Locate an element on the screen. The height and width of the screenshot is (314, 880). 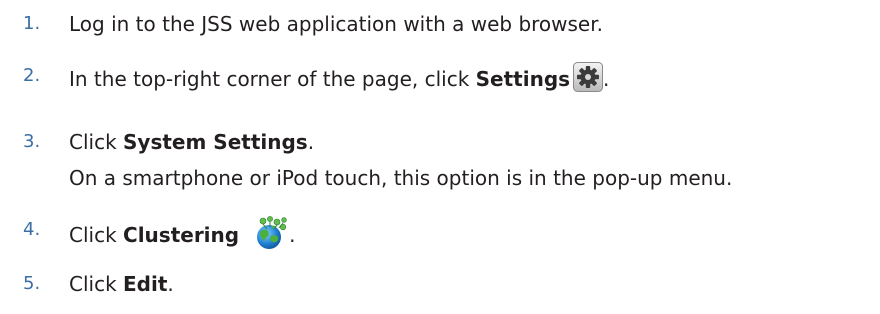
step-text: Click Clustering . is located at coordinates (182, 233).